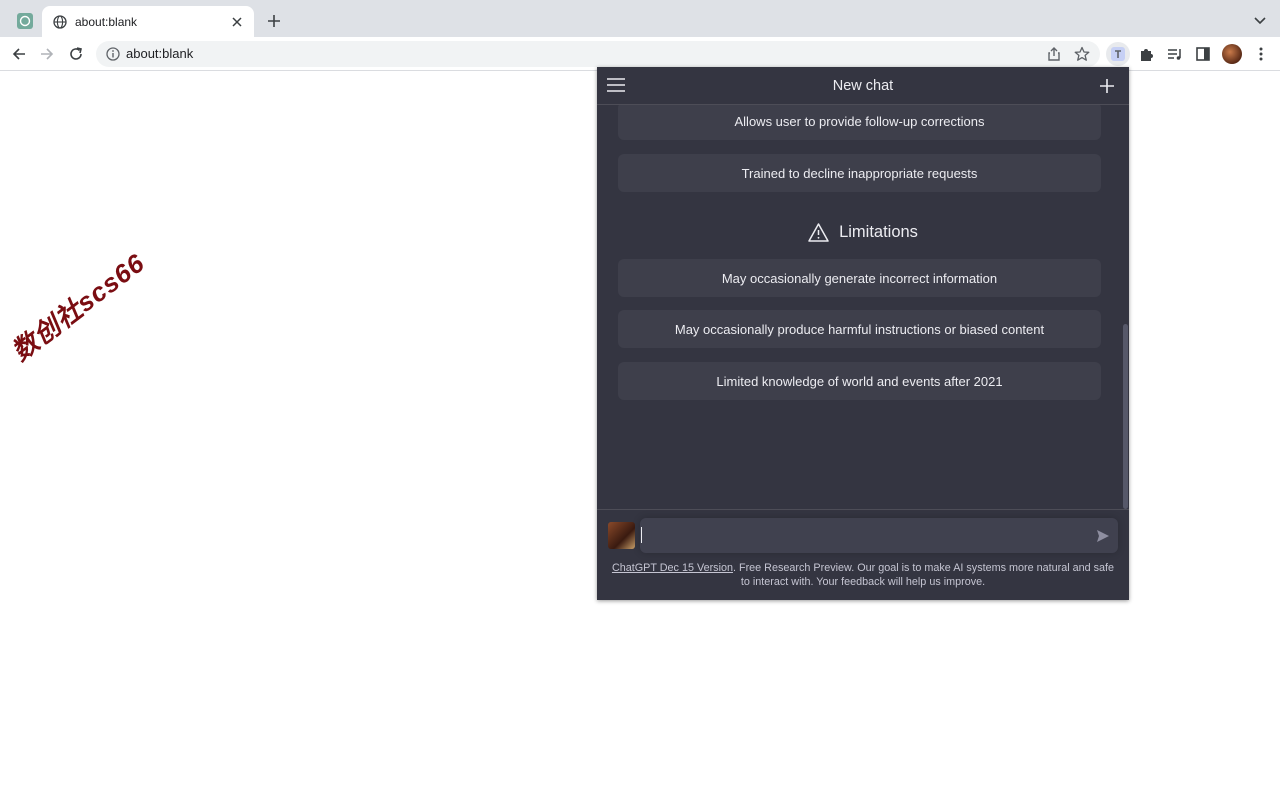 This screenshot has width=1280, height=800. I want to click on avatar, so click(1232, 54).